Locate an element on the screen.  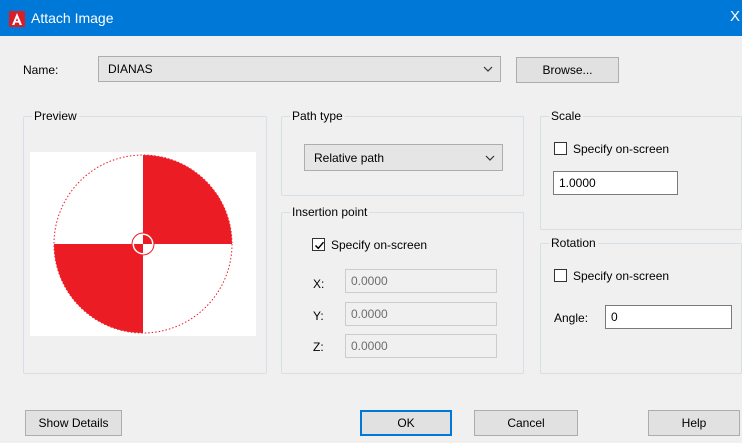
scale-title: Scale is located at coordinates (566, 116).